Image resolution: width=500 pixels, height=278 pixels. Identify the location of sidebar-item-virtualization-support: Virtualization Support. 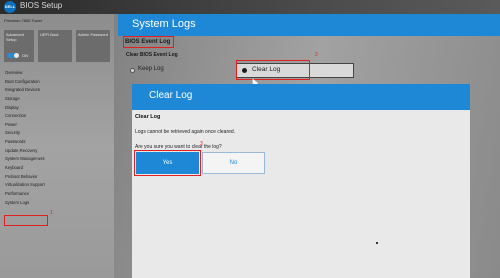
(55, 185).